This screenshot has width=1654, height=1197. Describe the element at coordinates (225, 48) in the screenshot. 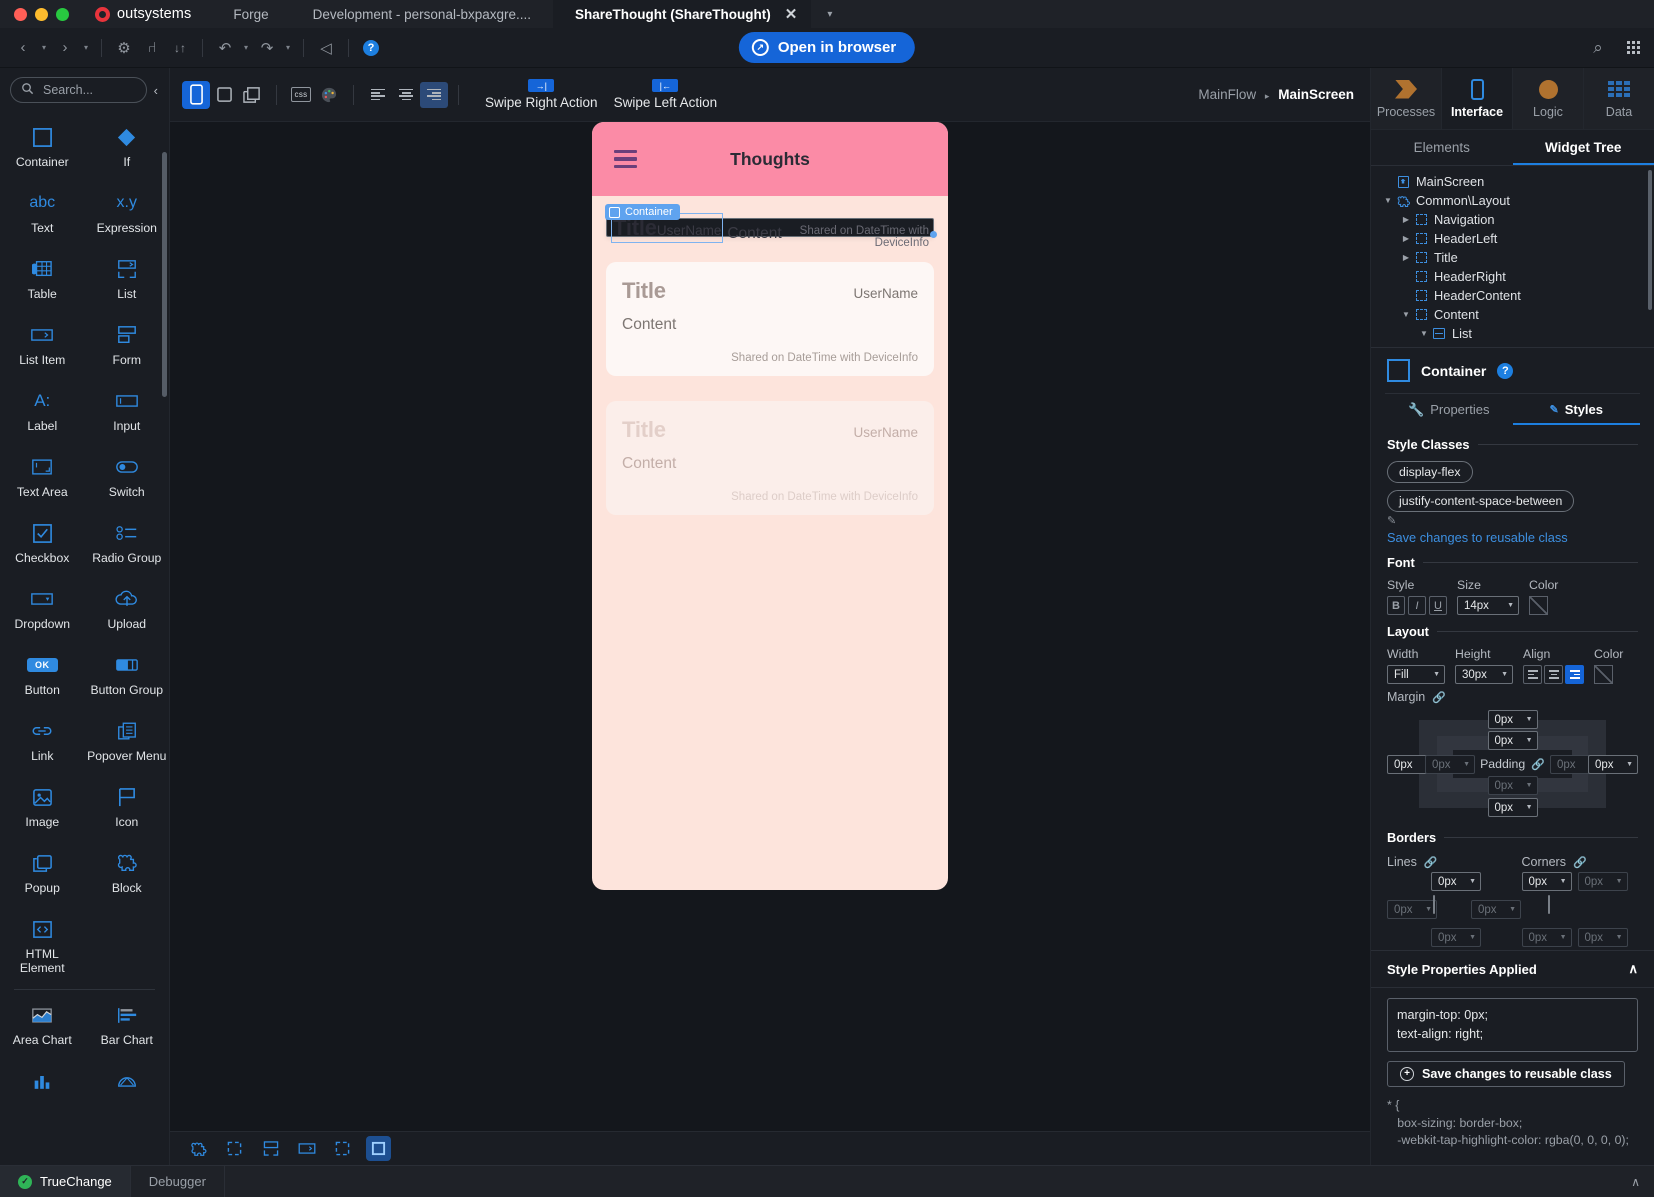

I see `undo-icon: ↶` at that location.